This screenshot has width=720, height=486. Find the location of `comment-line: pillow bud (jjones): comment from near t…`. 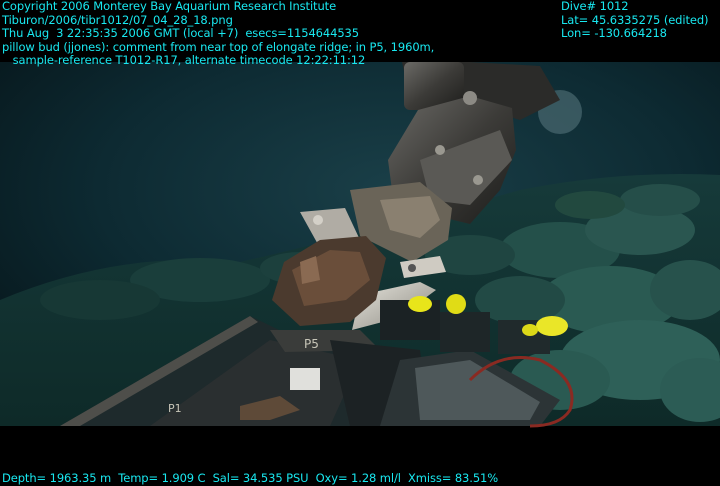

comment-line: pillow bud (jjones): comment from near t… is located at coordinates (218, 46).